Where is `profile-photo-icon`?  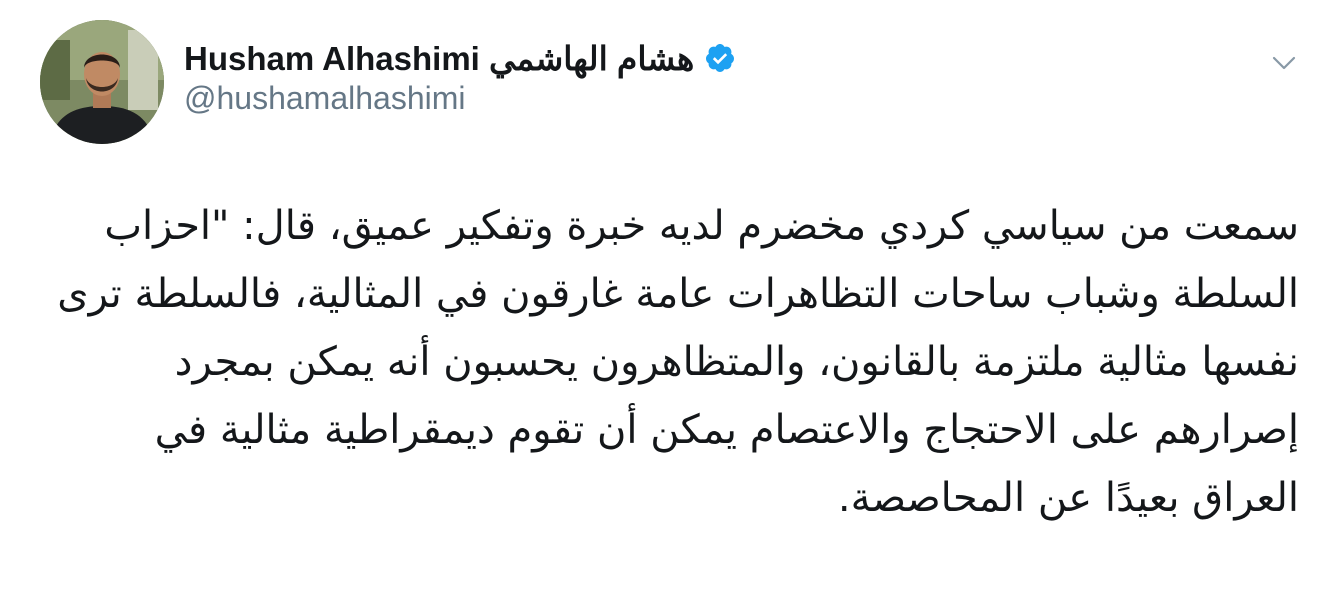 profile-photo-icon is located at coordinates (102, 82).